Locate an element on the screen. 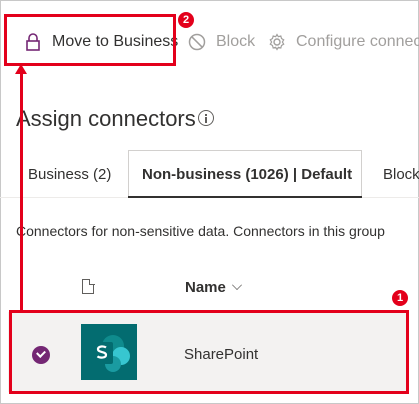  tab-business: Business (2) is located at coordinates (69, 174).